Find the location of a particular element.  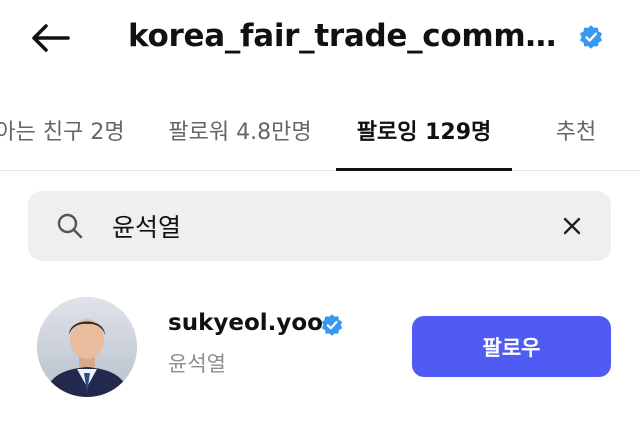

tab-mutual-friends: 아는 친구 2명 is located at coordinates (65, 135).